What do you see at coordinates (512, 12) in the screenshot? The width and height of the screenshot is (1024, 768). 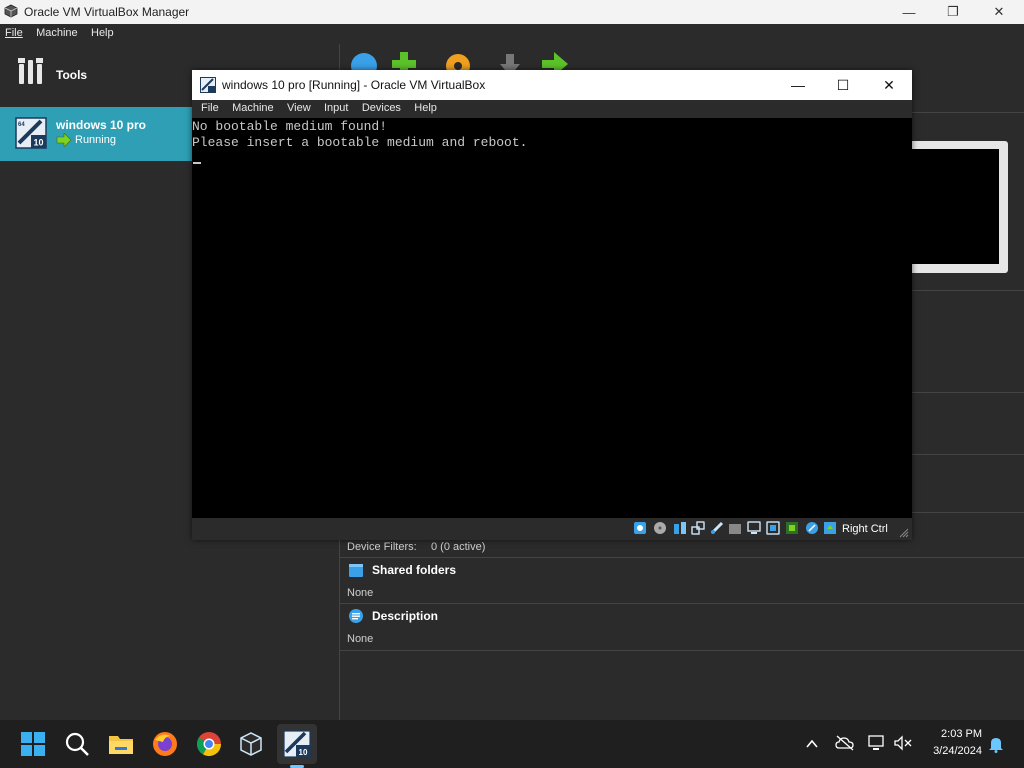 I see `manager-titlebar: Oracle VM VirtualBox Manager — ❐ ✕` at bounding box center [512, 12].